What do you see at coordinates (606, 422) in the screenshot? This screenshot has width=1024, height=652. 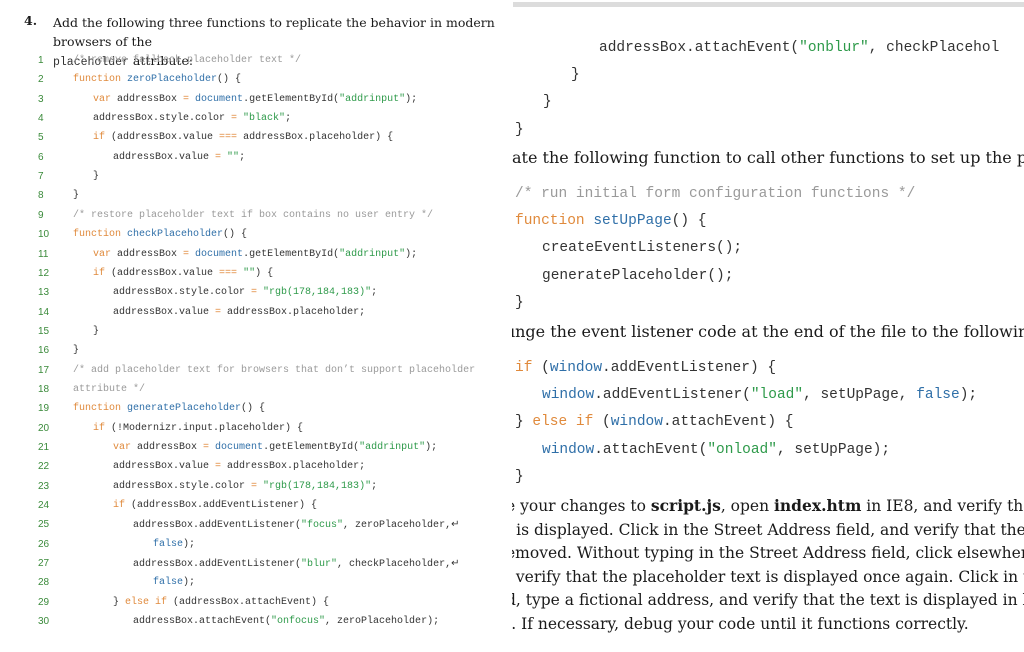 I see `code-token: (` at bounding box center [606, 422].